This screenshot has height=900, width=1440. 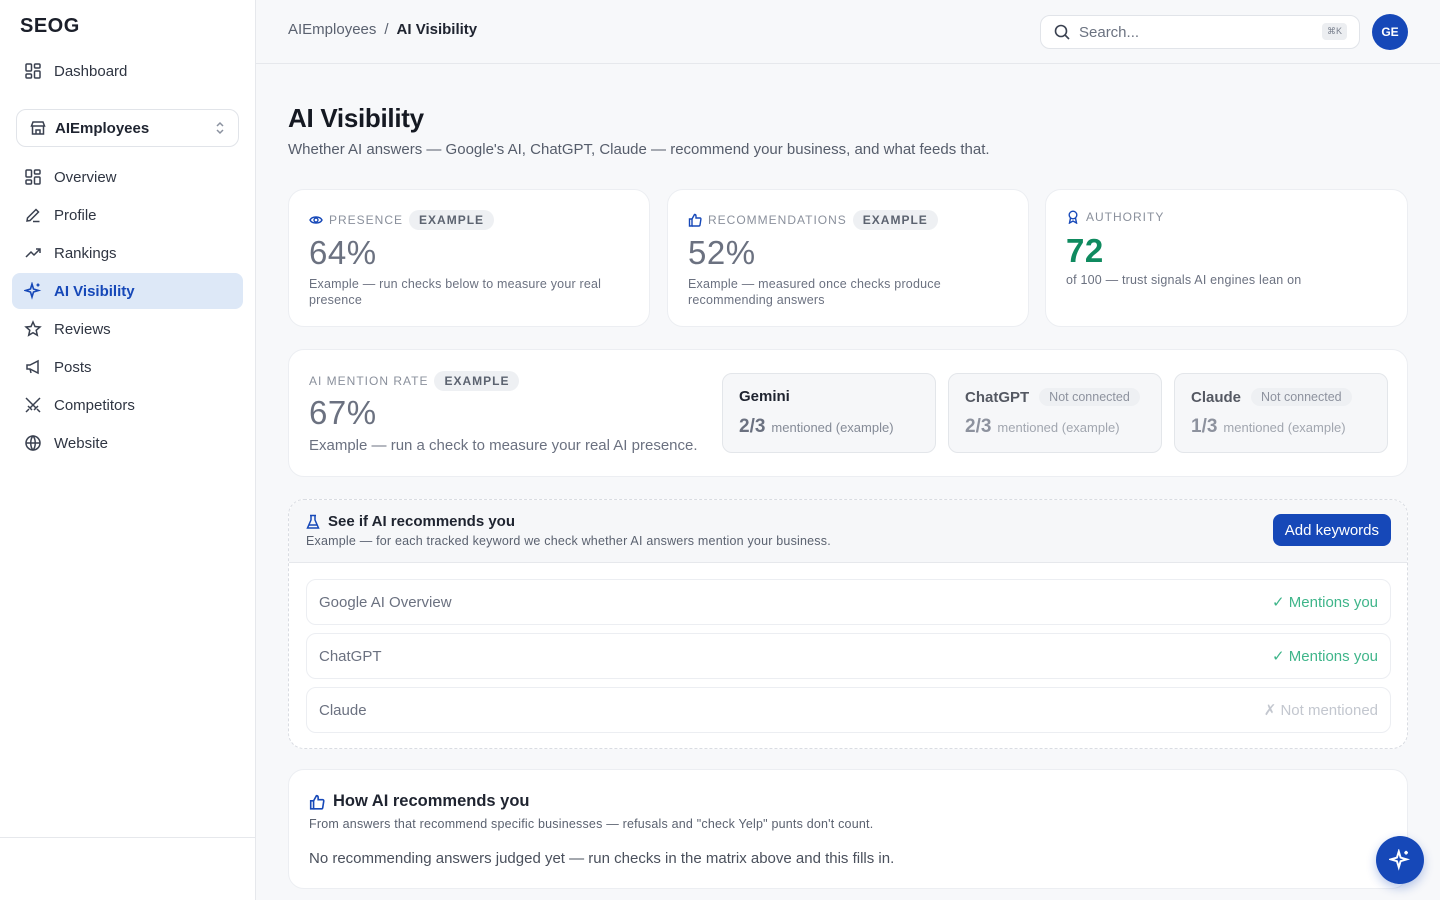 I want to click on avatar: GE, so click(x=1390, y=32).